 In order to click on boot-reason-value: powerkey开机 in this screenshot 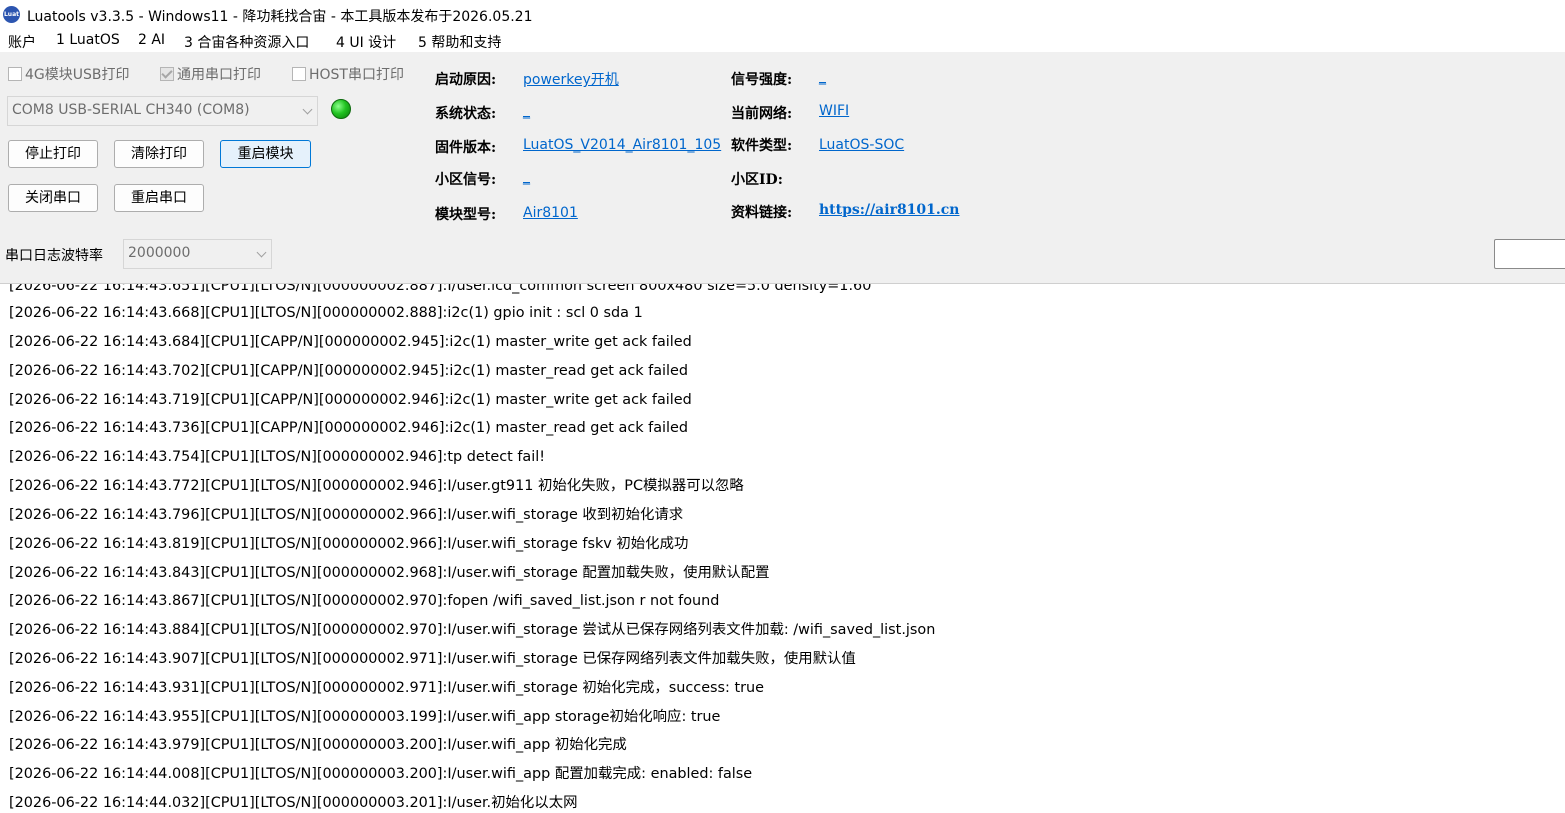, I will do `click(571, 79)`.